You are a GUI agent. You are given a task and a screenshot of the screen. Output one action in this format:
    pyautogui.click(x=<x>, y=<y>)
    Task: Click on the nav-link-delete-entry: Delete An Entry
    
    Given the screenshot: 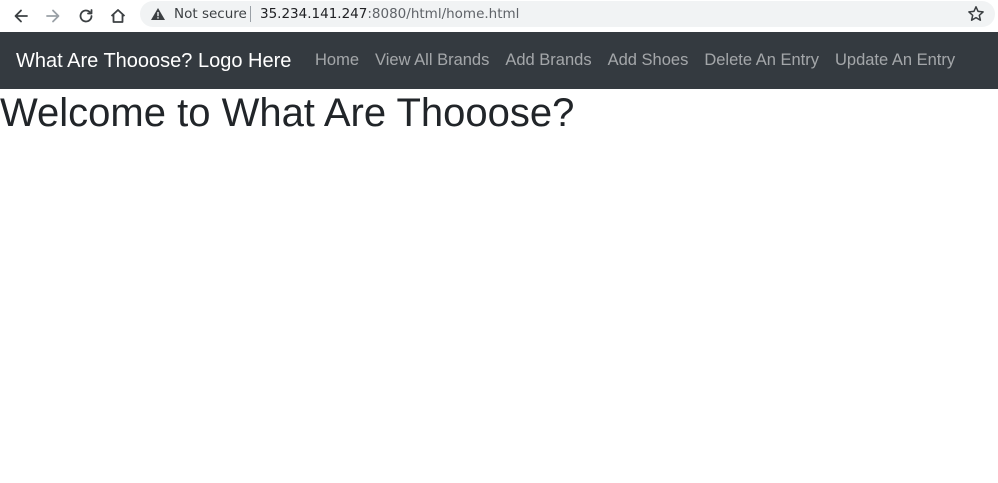 What is the action you would take?
    pyautogui.click(x=761, y=60)
    